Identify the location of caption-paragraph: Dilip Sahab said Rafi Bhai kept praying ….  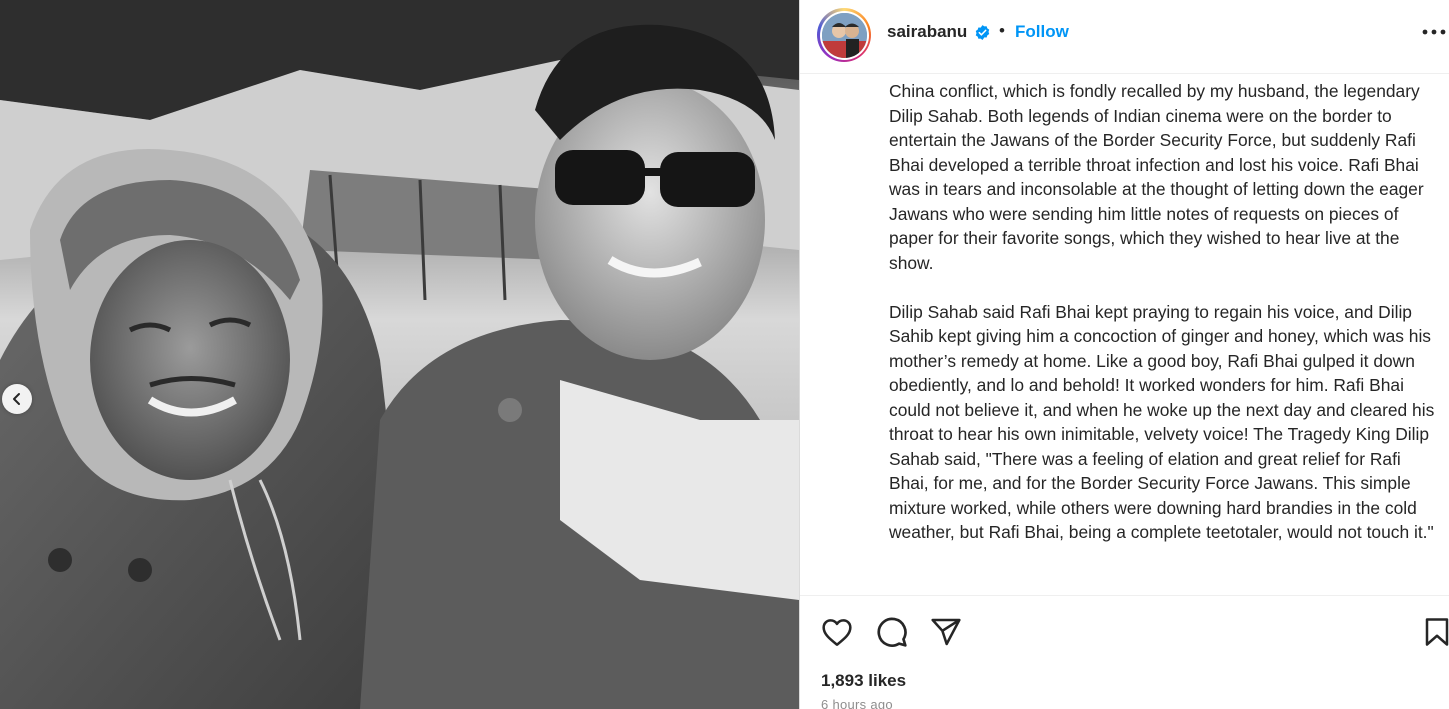
(1162, 422).